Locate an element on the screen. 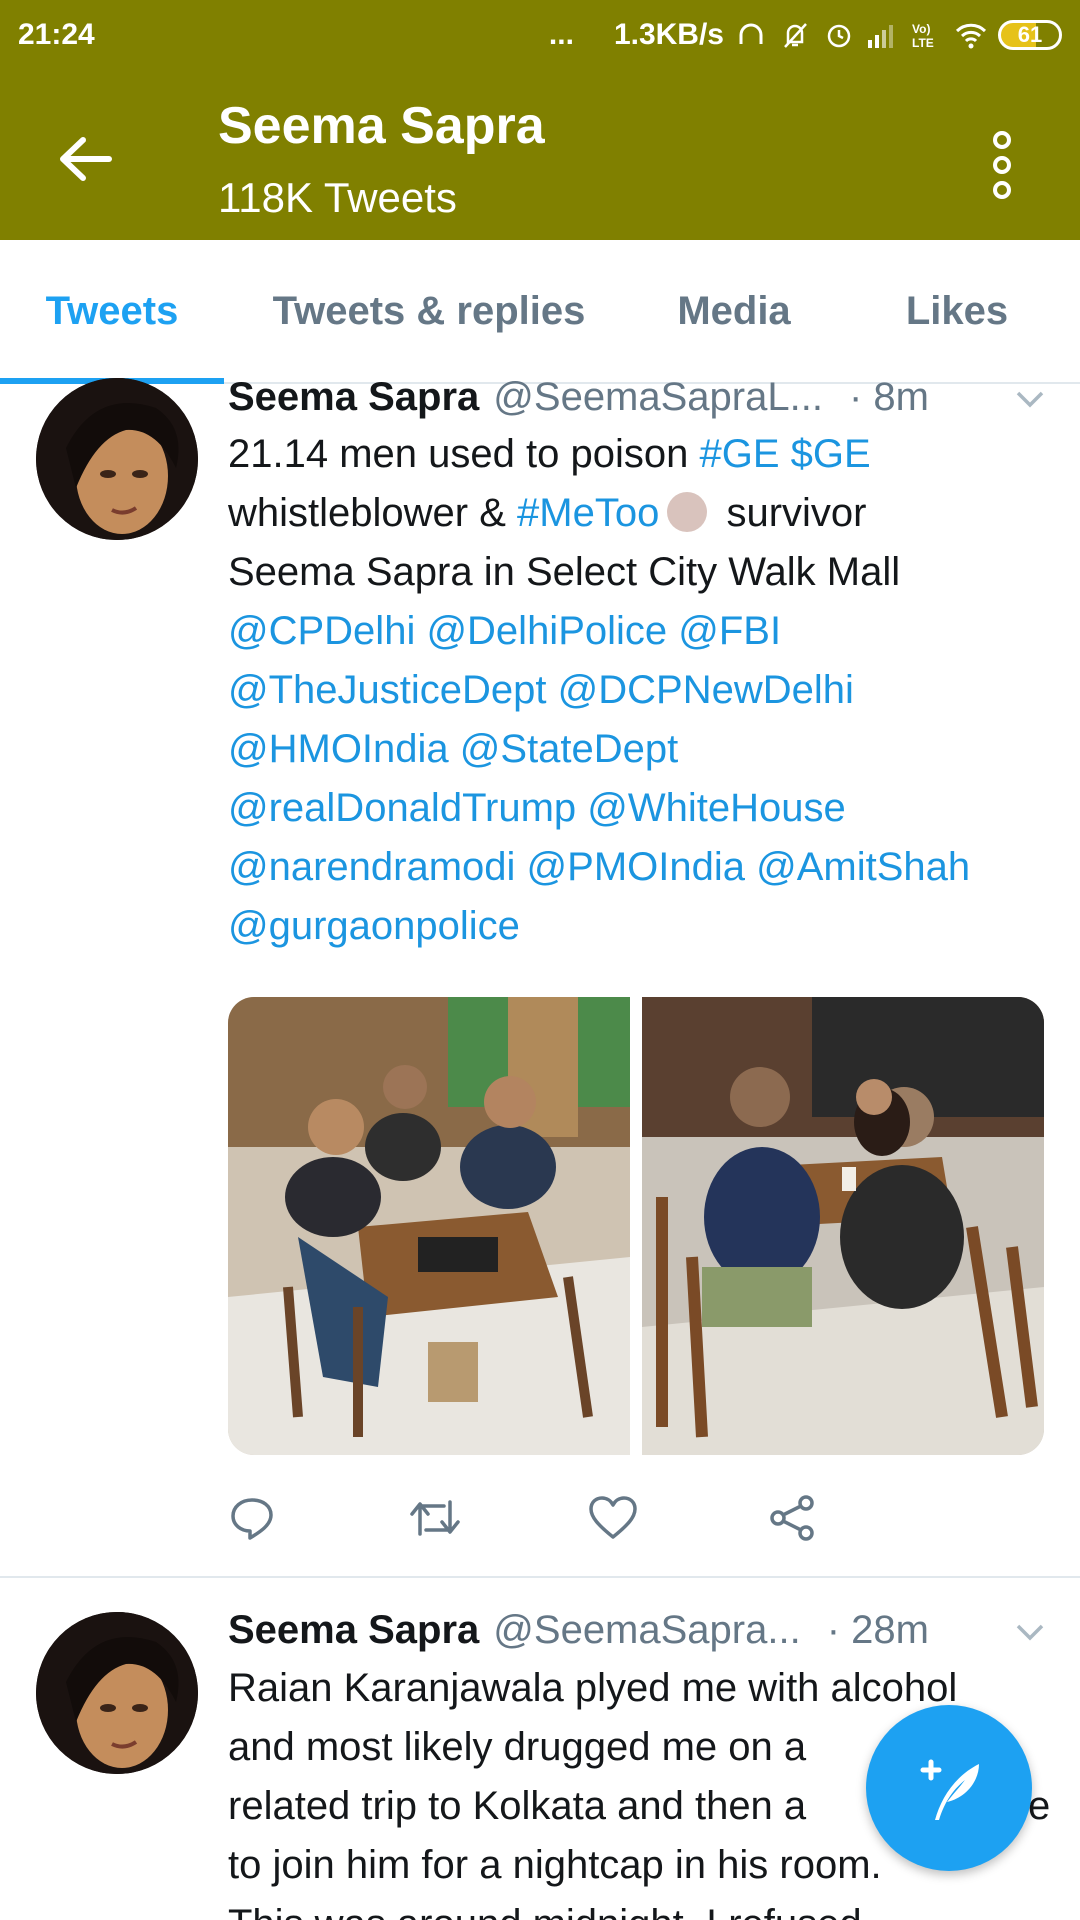  compose-feather-icon is located at coordinates (949, 1789).